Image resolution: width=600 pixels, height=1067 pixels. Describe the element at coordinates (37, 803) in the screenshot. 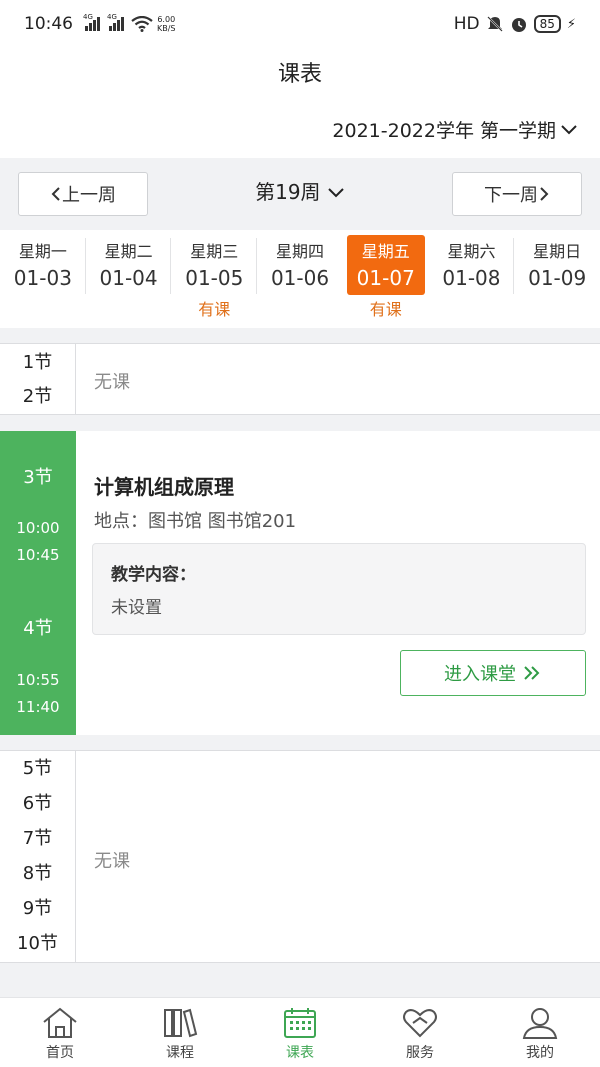

I see `period-label: 6节` at that location.